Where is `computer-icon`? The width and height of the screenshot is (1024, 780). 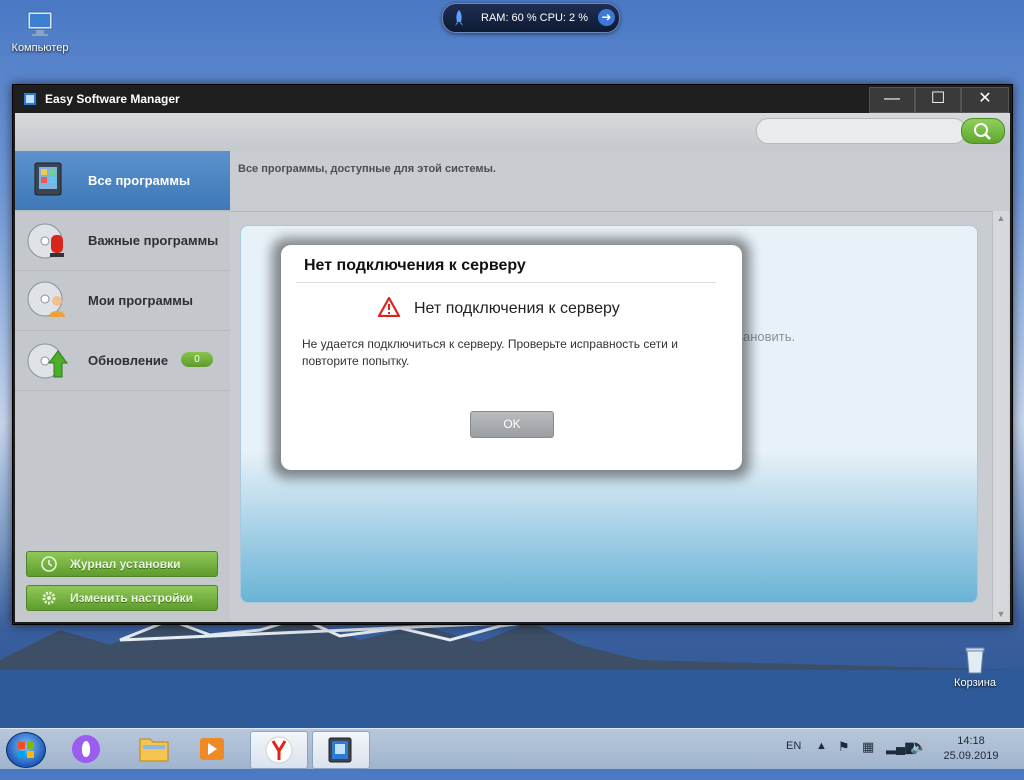 computer-icon is located at coordinates (40, 23).